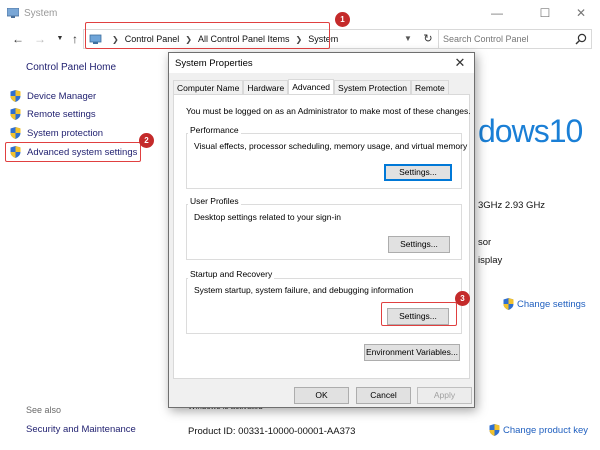 The height and width of the screenshot is (450, 600). What do you see at coordinates (71, 67) in the screenshot?
I see `control-panel-home-link: Control Panel Home` at bounding box center [71, 67].